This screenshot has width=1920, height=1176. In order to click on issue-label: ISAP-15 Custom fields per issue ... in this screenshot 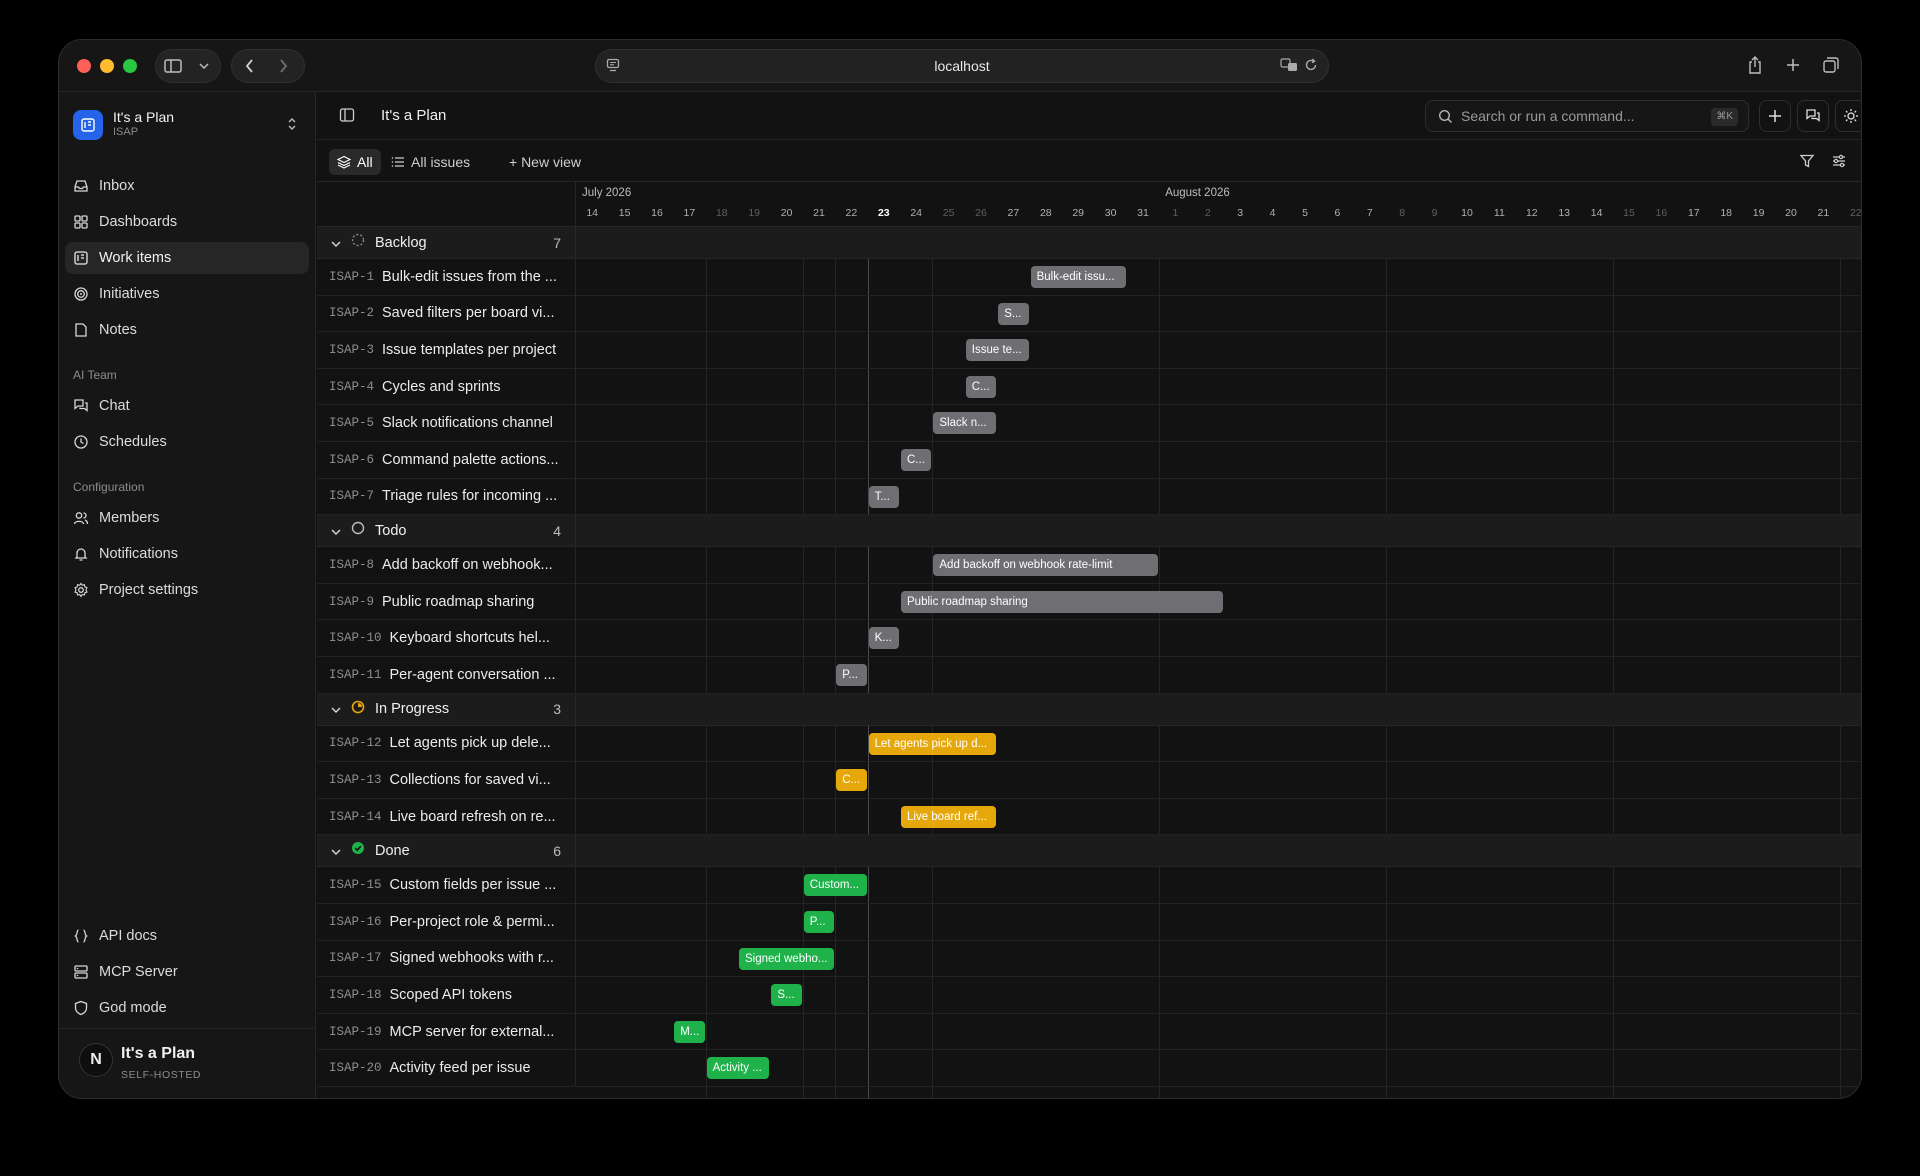, I will do `click(446, 885)`.